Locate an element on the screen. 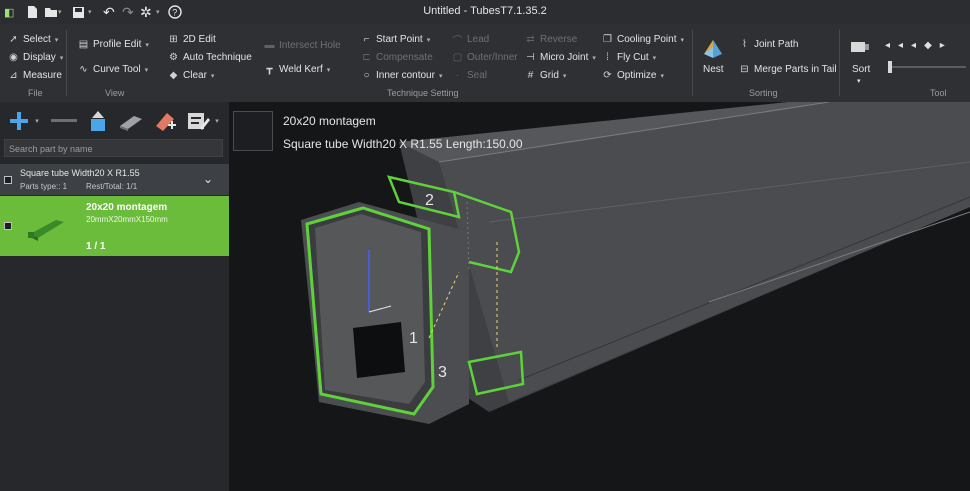  group-label-sorting: Sorting is located at coordinates (763, 93).